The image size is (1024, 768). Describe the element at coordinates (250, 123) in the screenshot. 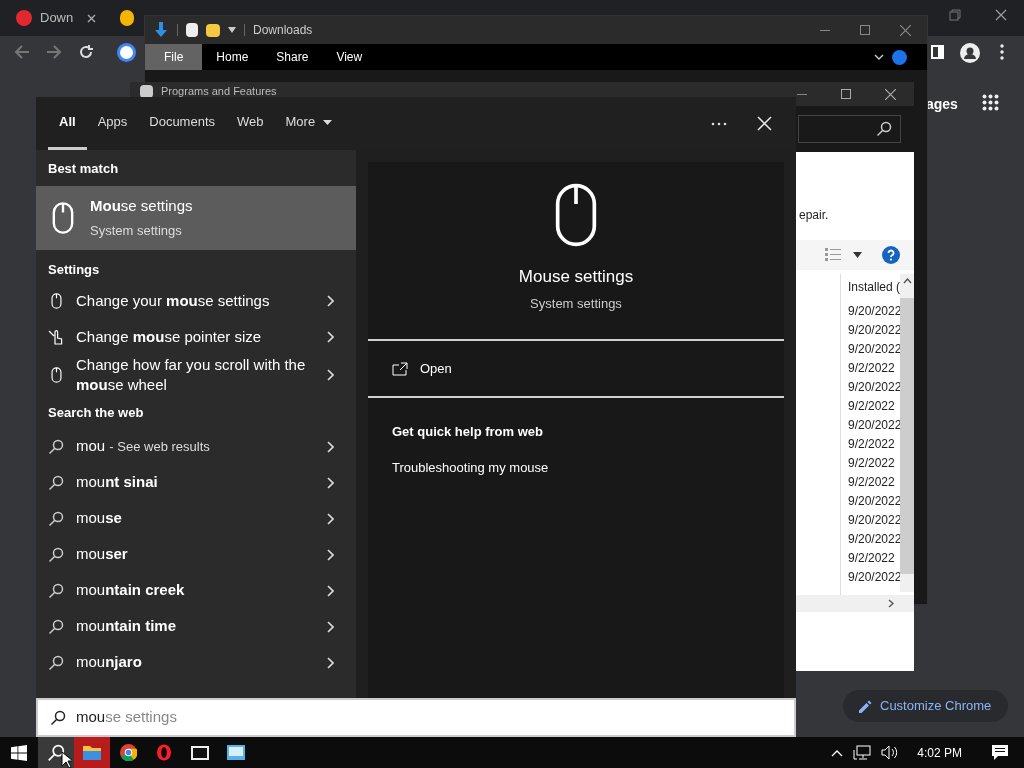

I see `filter-tab: Web` at that location.